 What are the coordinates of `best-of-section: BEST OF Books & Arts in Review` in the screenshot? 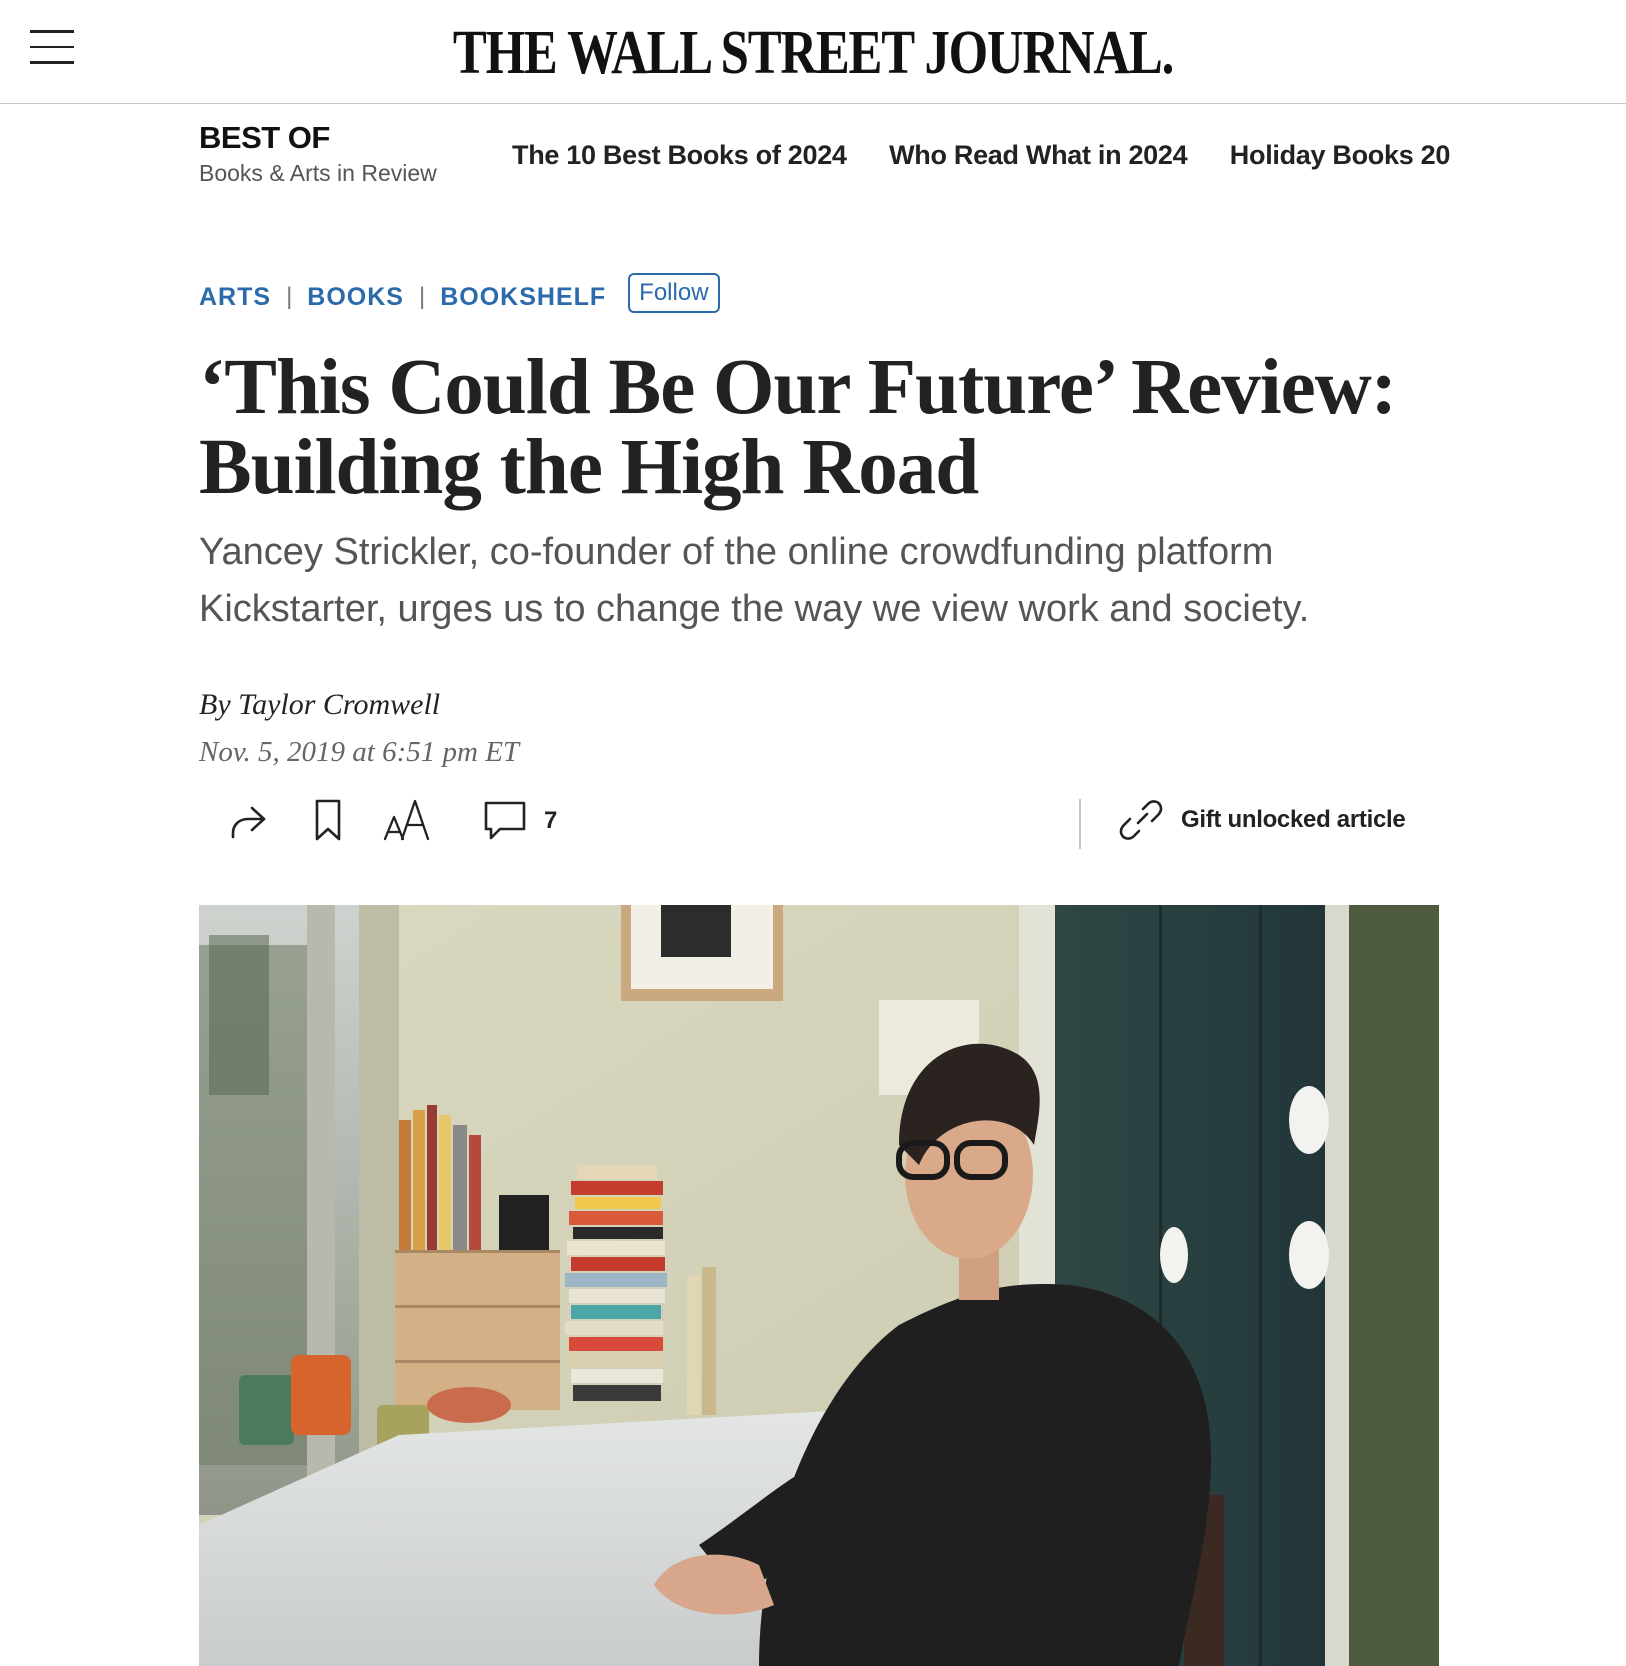 It's located at (318, 153).